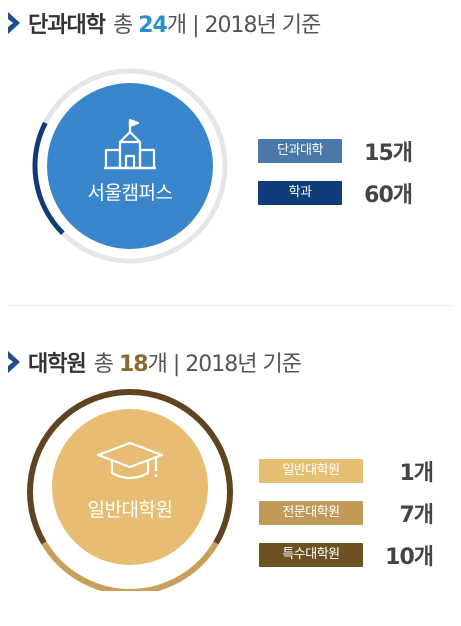 The height and width of the screenshot is (626, 461). Describe the element at coordinates (416, 515) in the screenshot. I see `legend-count-professional-graduate: 7개` at that location.